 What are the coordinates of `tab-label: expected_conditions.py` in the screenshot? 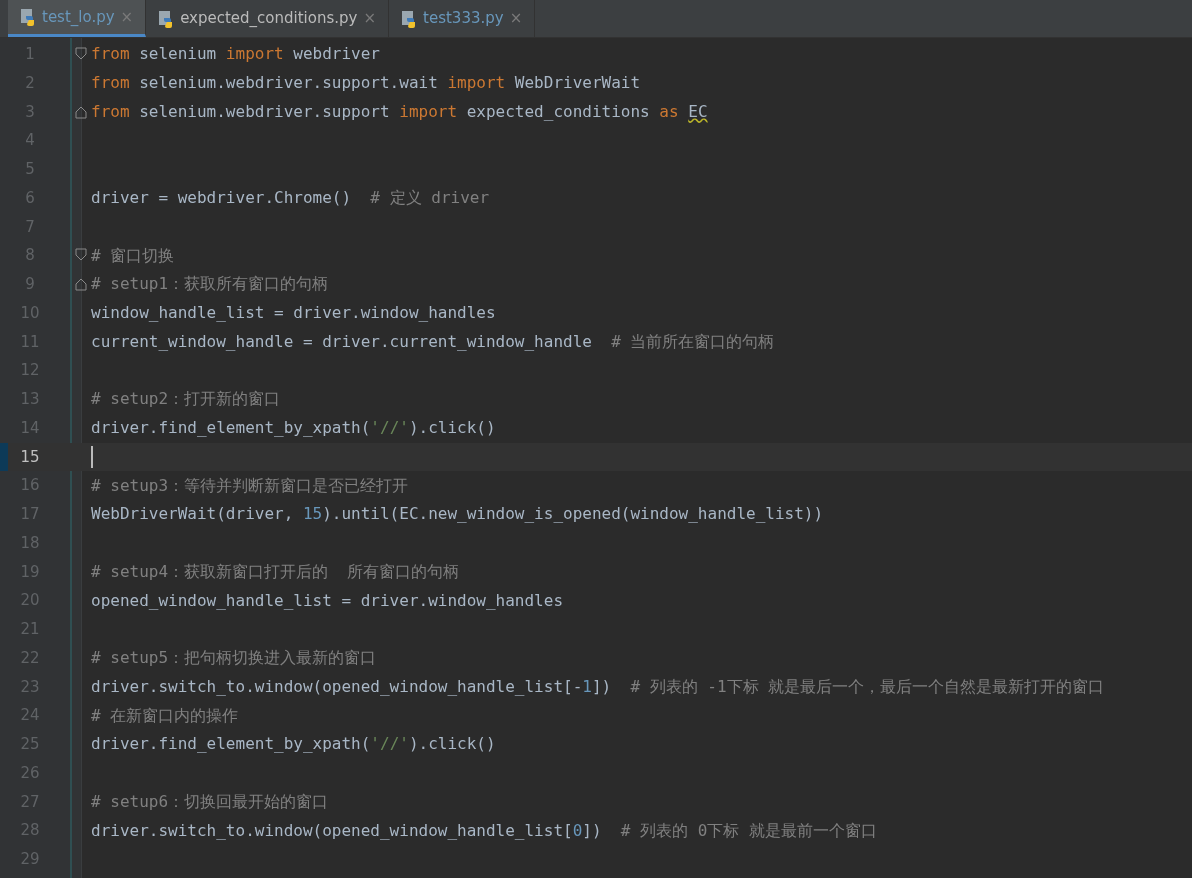 It's located at (269, 19).